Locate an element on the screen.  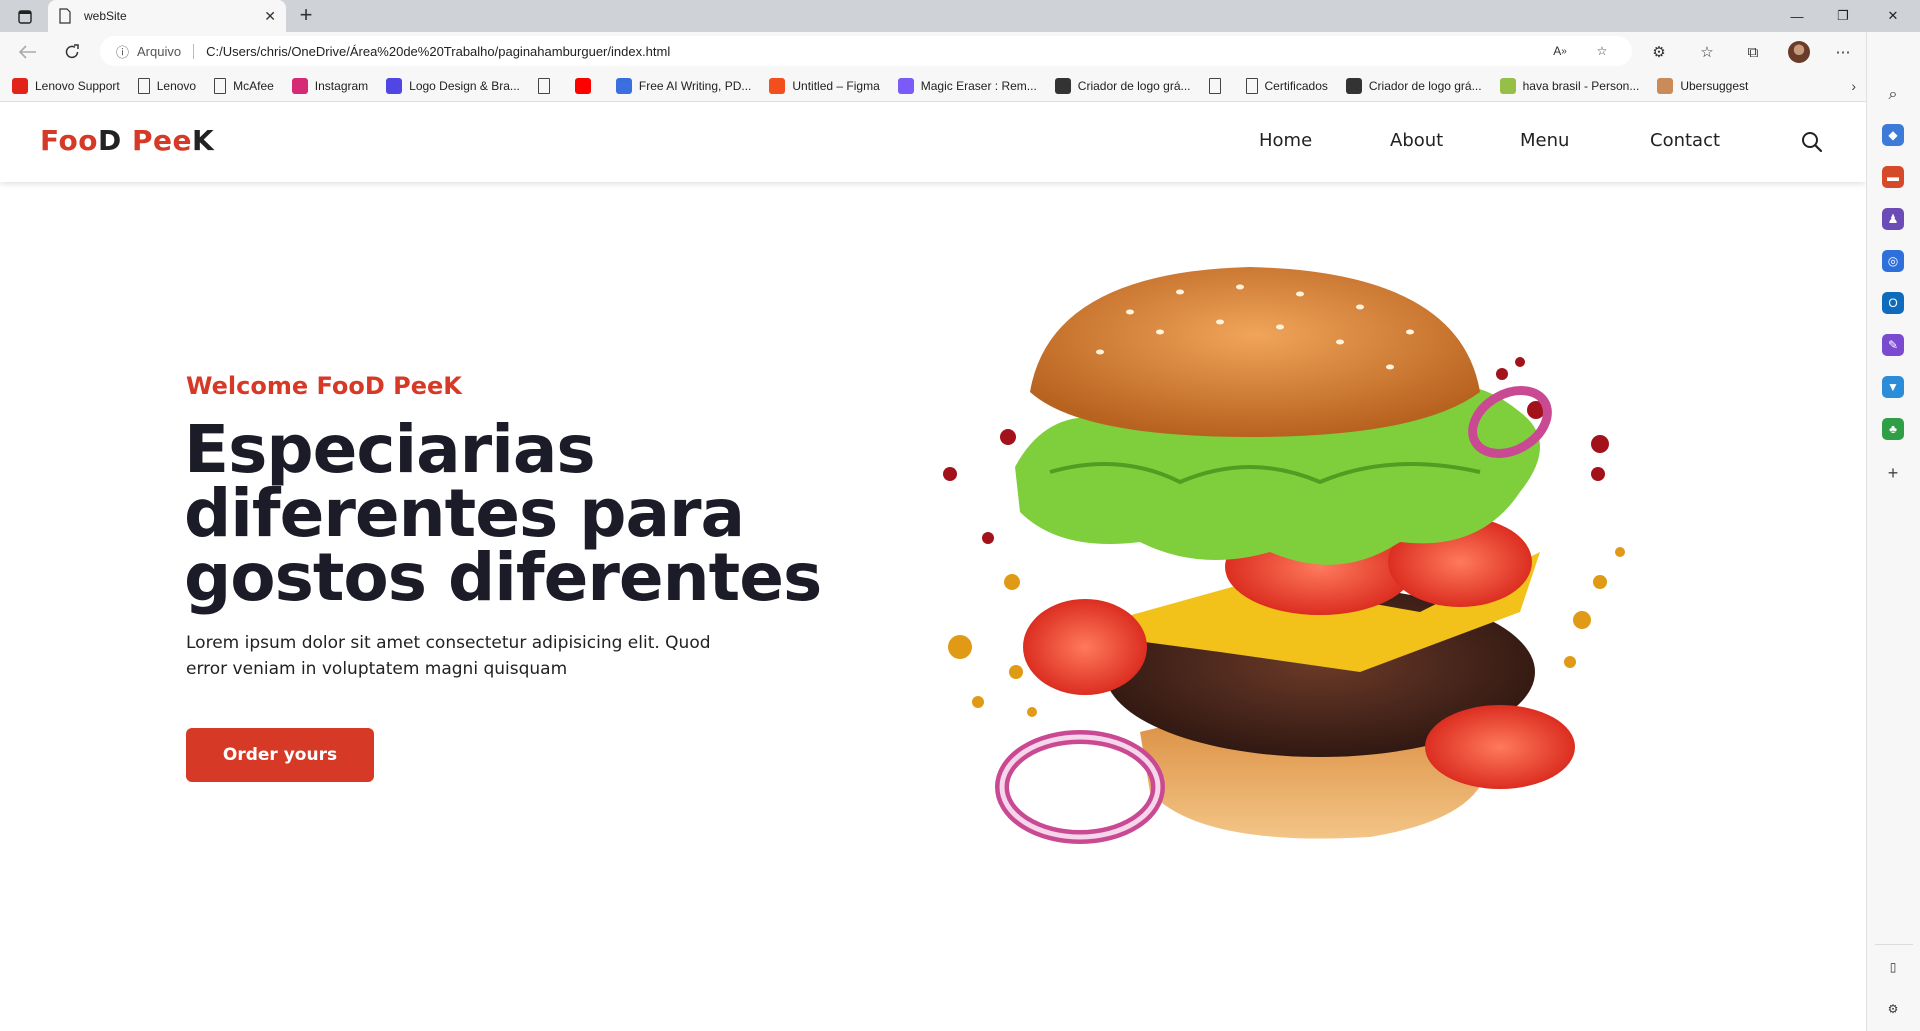
ai-writing-icon is located at coordinates (623, 85).